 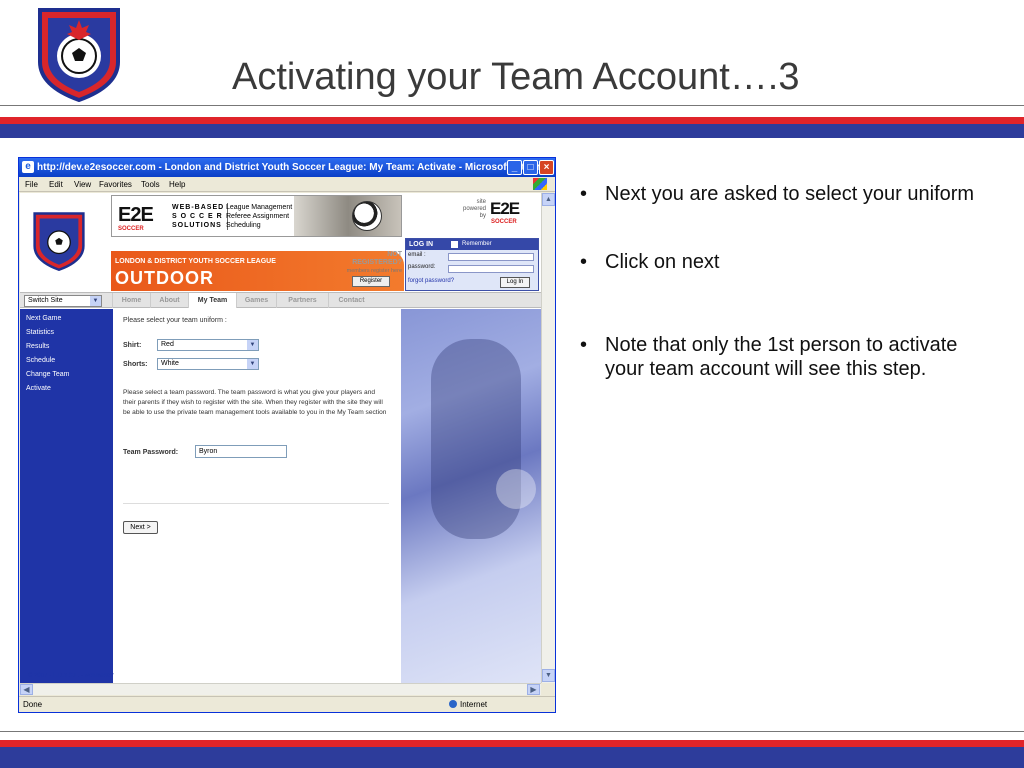 I want to click on password-label: password:, so click(x=422, y=267).